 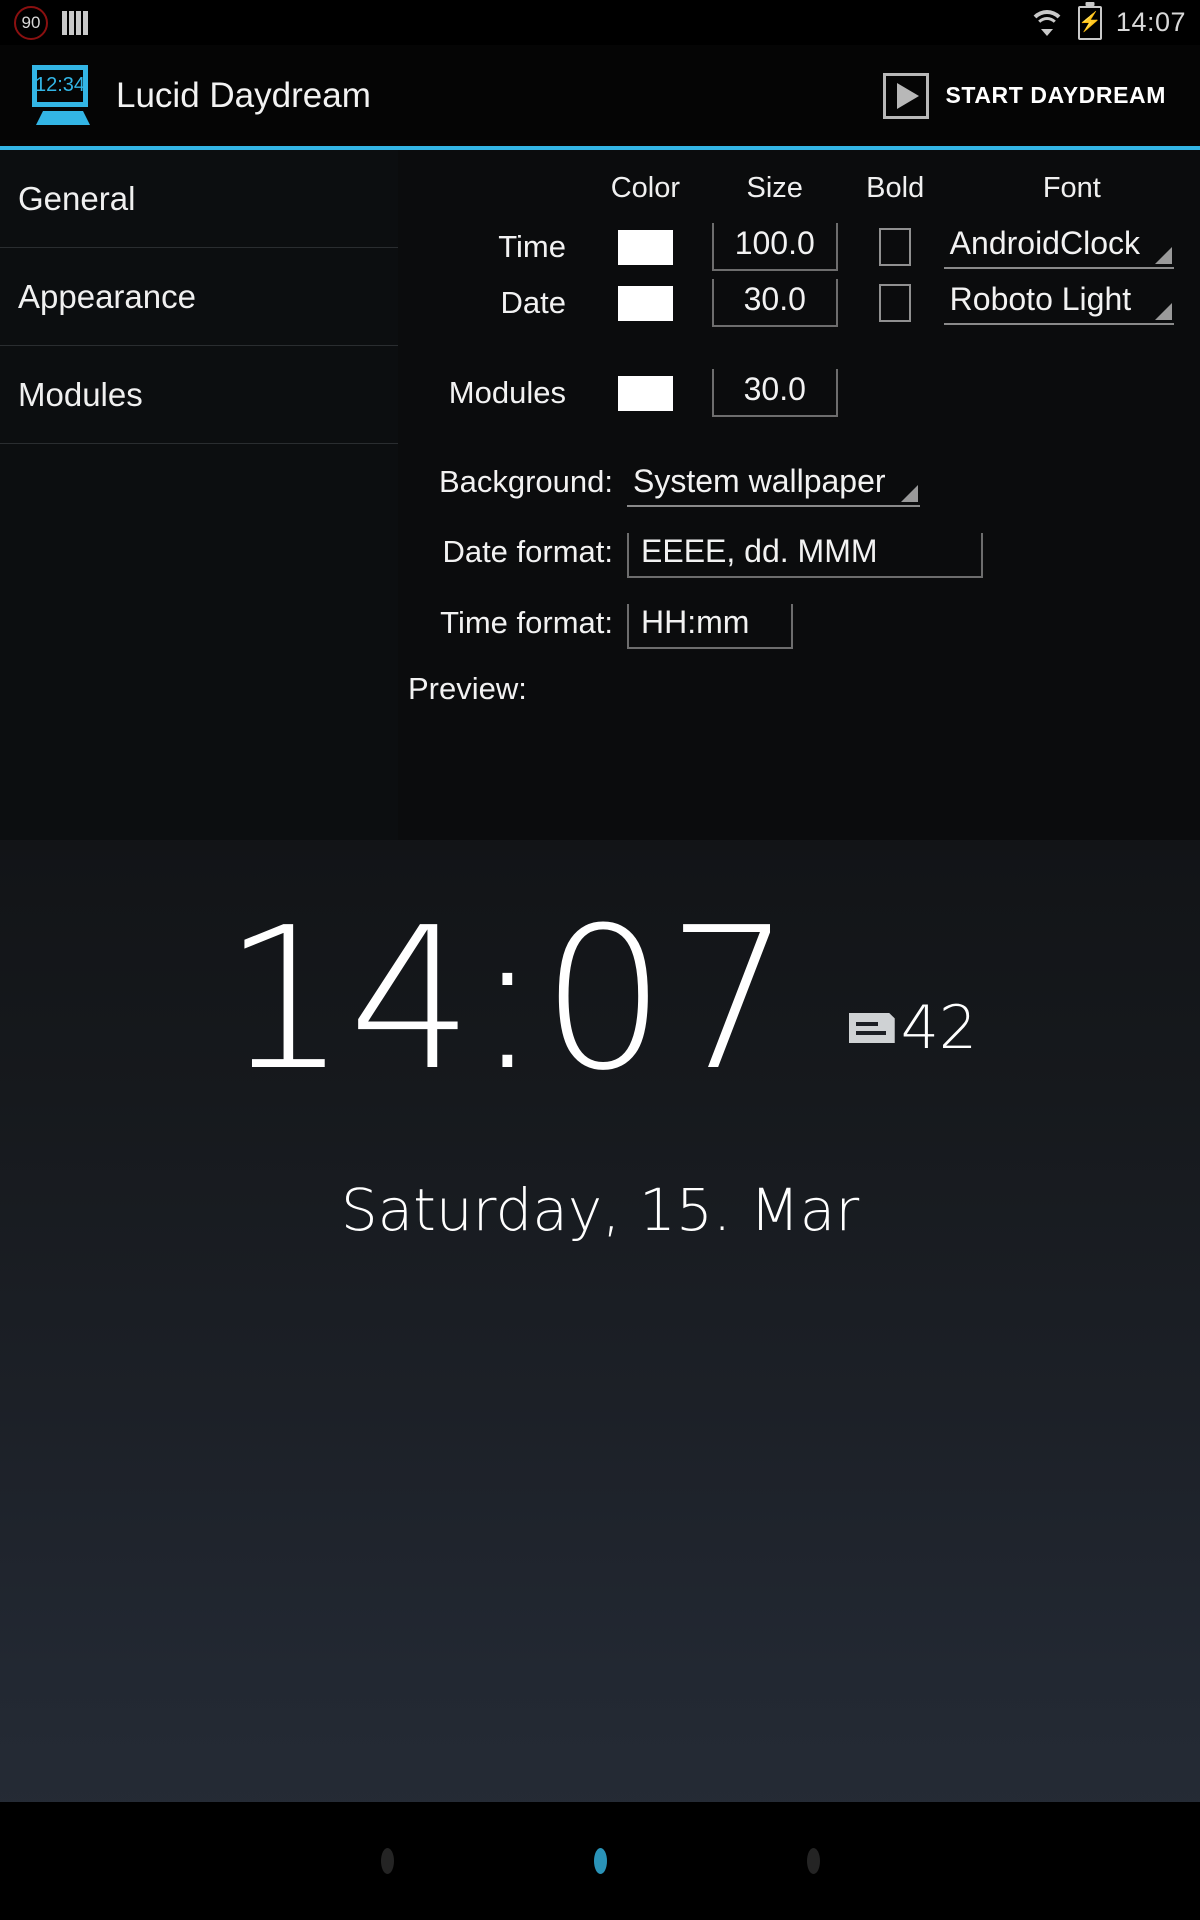 I want to click on table-head: Color Size Bold Font, so click(x=799, y=190).